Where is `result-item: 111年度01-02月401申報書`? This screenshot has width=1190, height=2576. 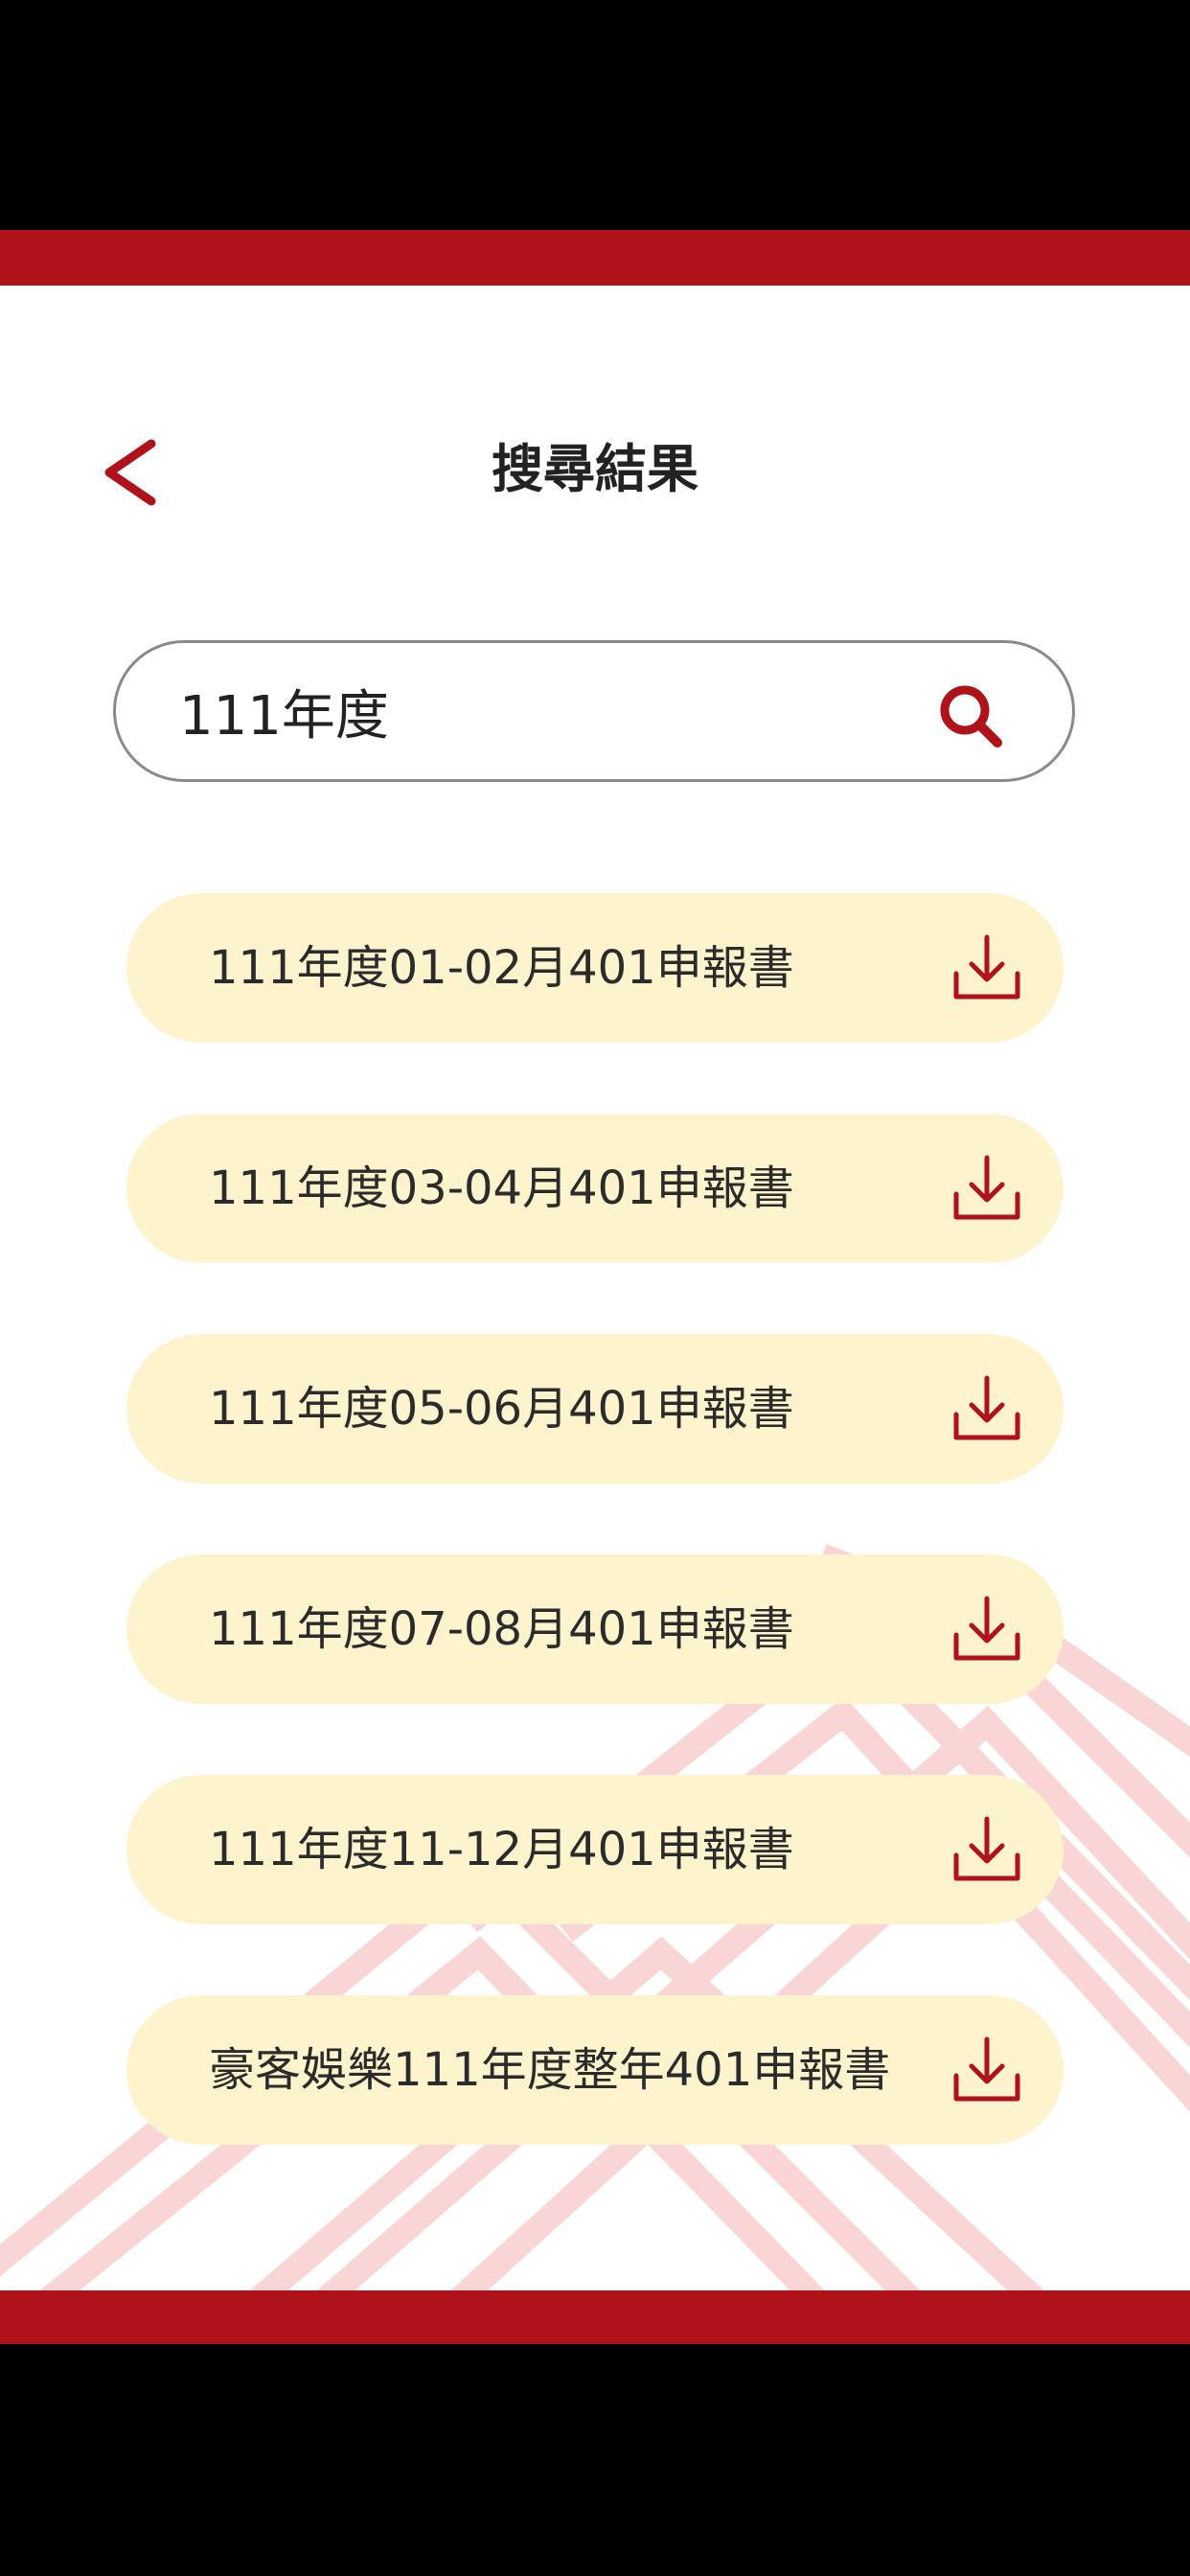 result-item: 111年度01-02月401申報書 is located at coordinates (595, 968).